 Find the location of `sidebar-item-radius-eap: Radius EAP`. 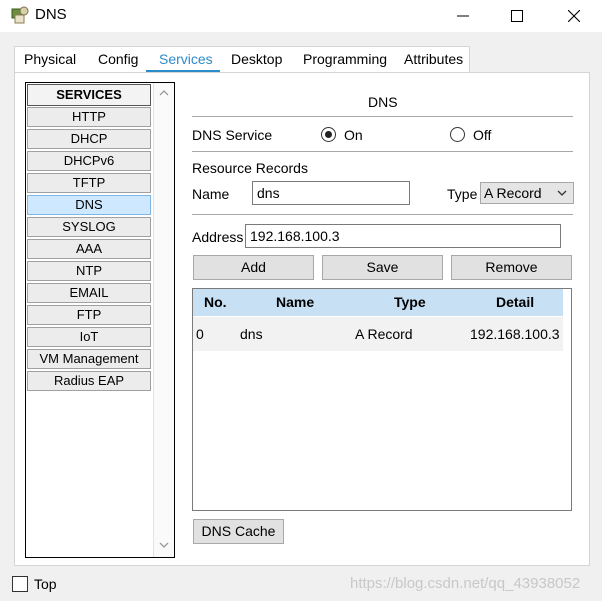

sidebar-item-radius-eap: Radius EAP is located at coordinates (89, 381).